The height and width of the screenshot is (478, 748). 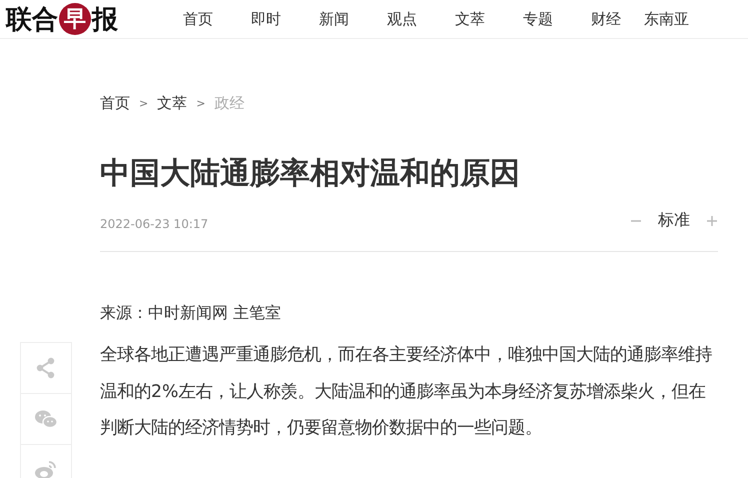 What do you see at coordinates (198, 19) in the screenshot?
I see `nav-link: 首页` at bounding box center [198, 19].